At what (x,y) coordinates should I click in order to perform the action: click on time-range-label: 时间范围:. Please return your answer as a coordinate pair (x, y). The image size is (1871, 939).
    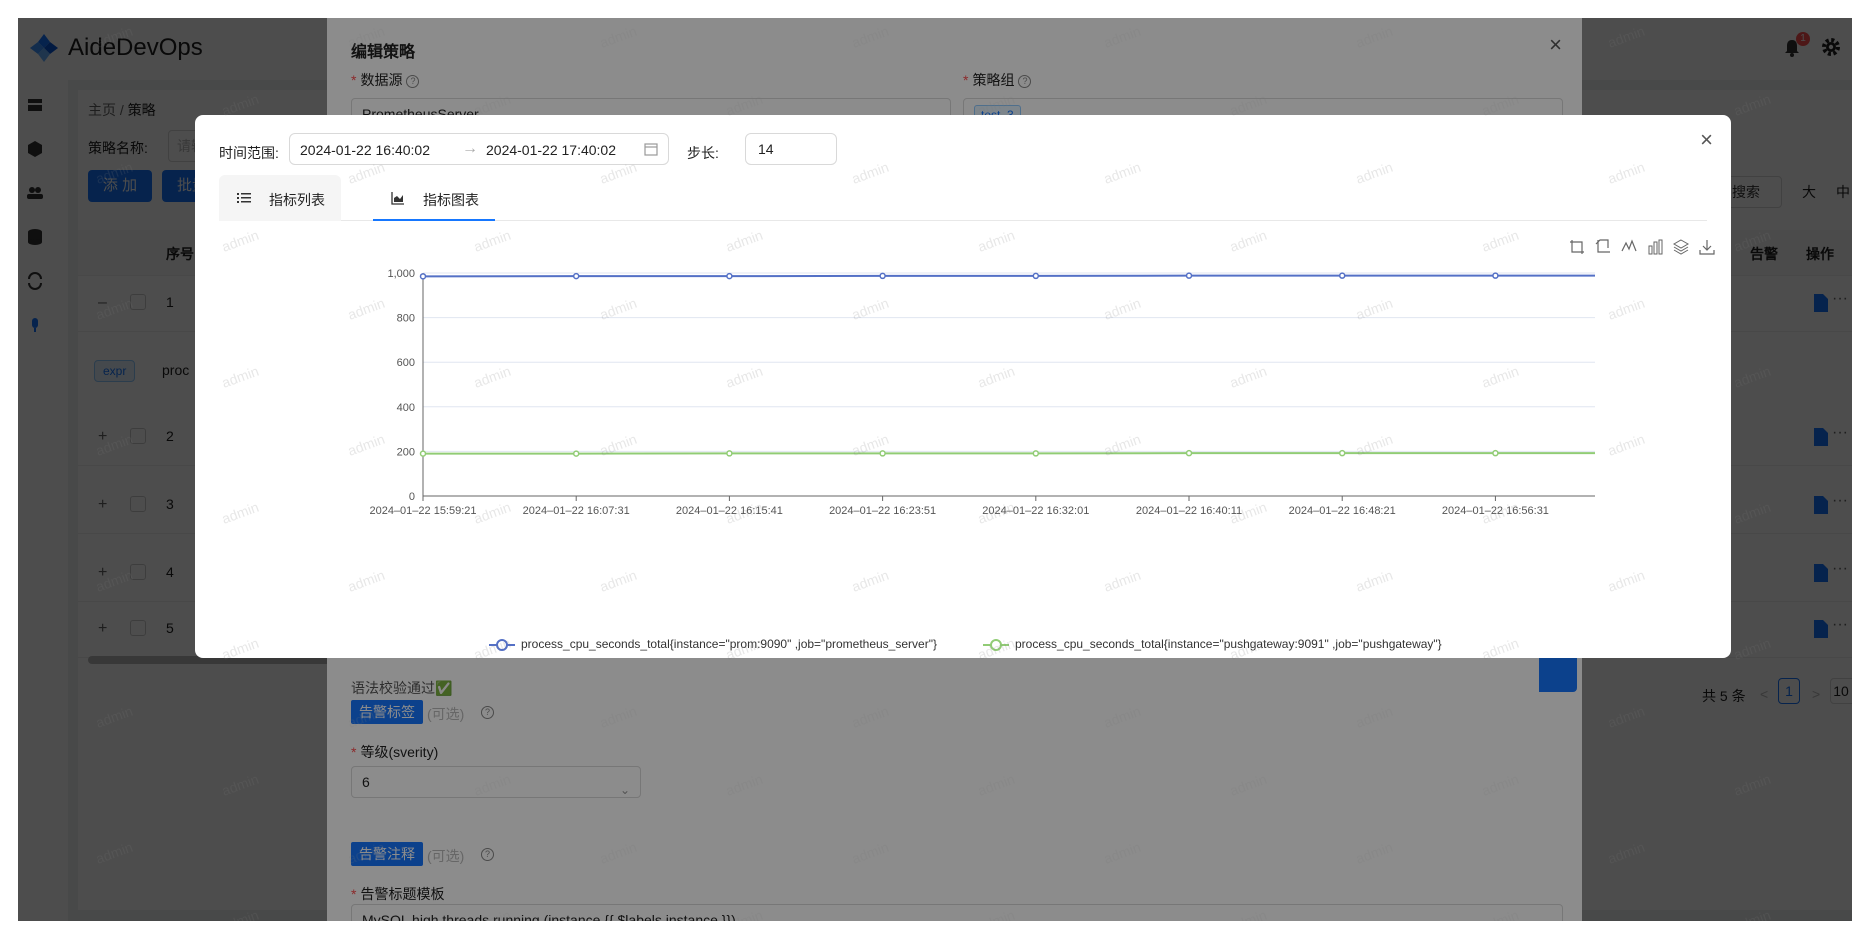
    Looking at the image, I should click on (249, 153).